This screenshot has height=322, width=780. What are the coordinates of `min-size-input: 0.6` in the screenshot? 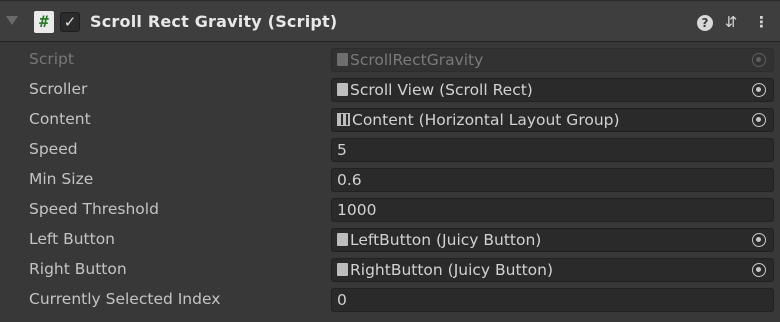 It's located at (552, 180).